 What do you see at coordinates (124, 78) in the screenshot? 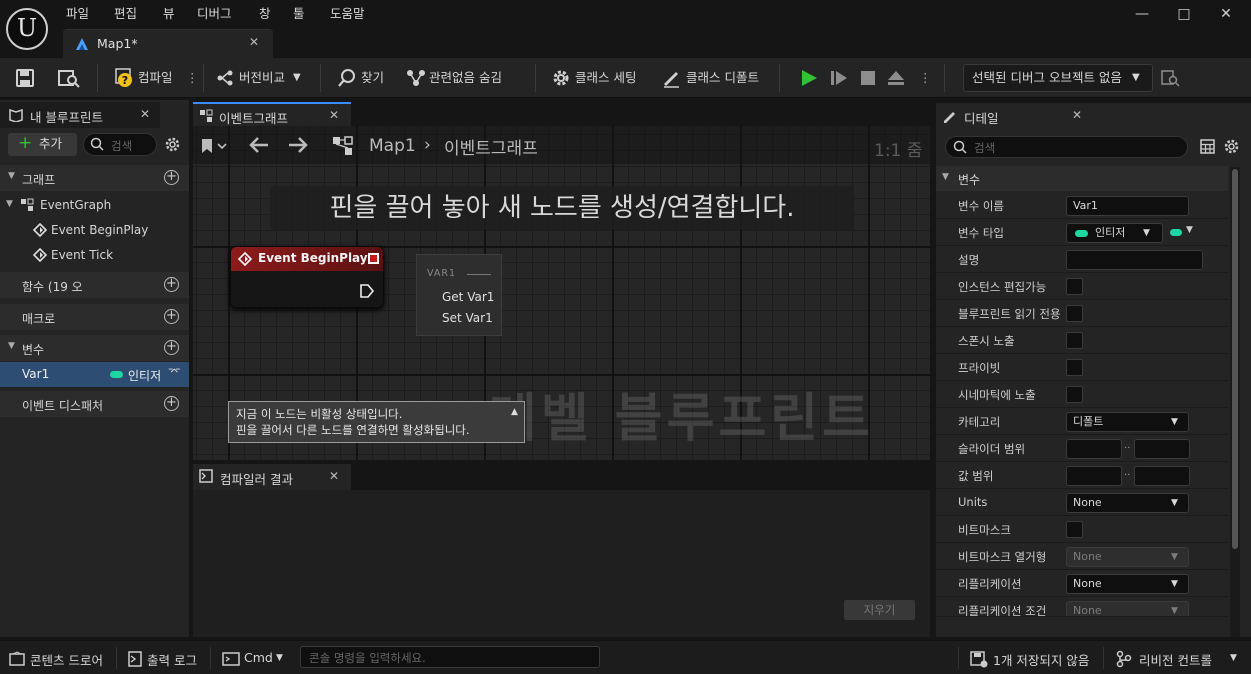
I see `compile-status-icon: ?` at bounding box center [124, 78].